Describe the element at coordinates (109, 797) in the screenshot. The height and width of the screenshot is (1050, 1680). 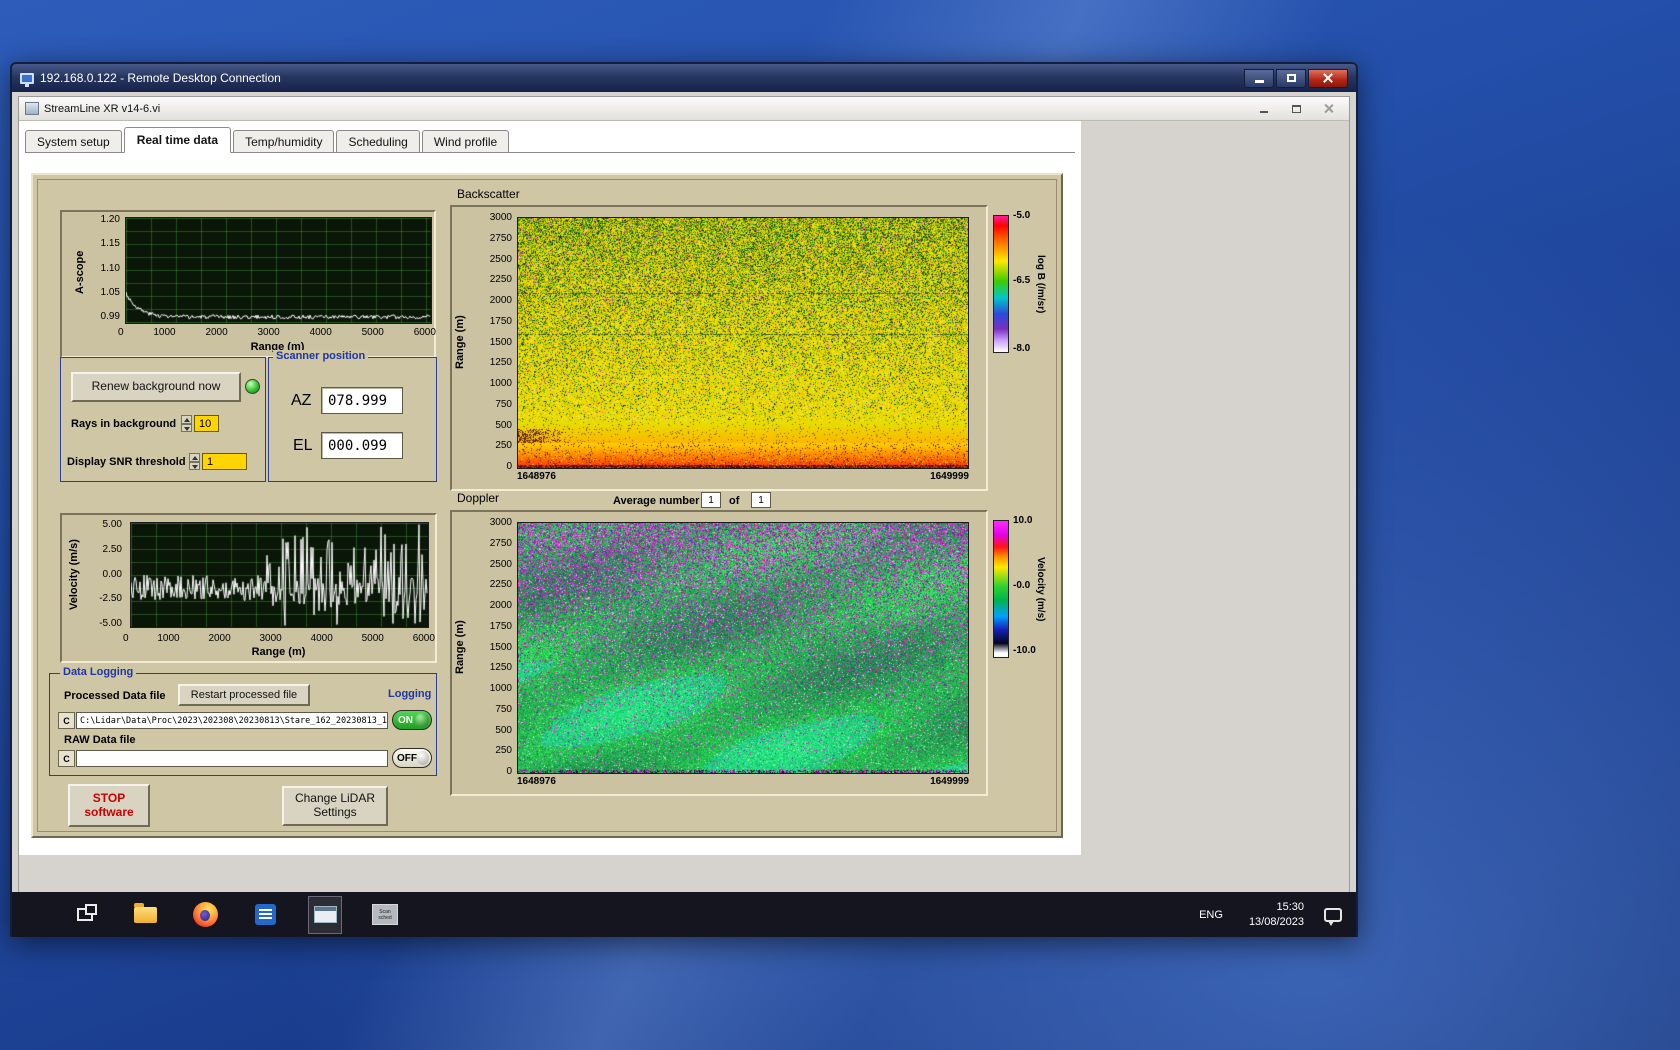
I see `stop-line1: STOP` at that location.